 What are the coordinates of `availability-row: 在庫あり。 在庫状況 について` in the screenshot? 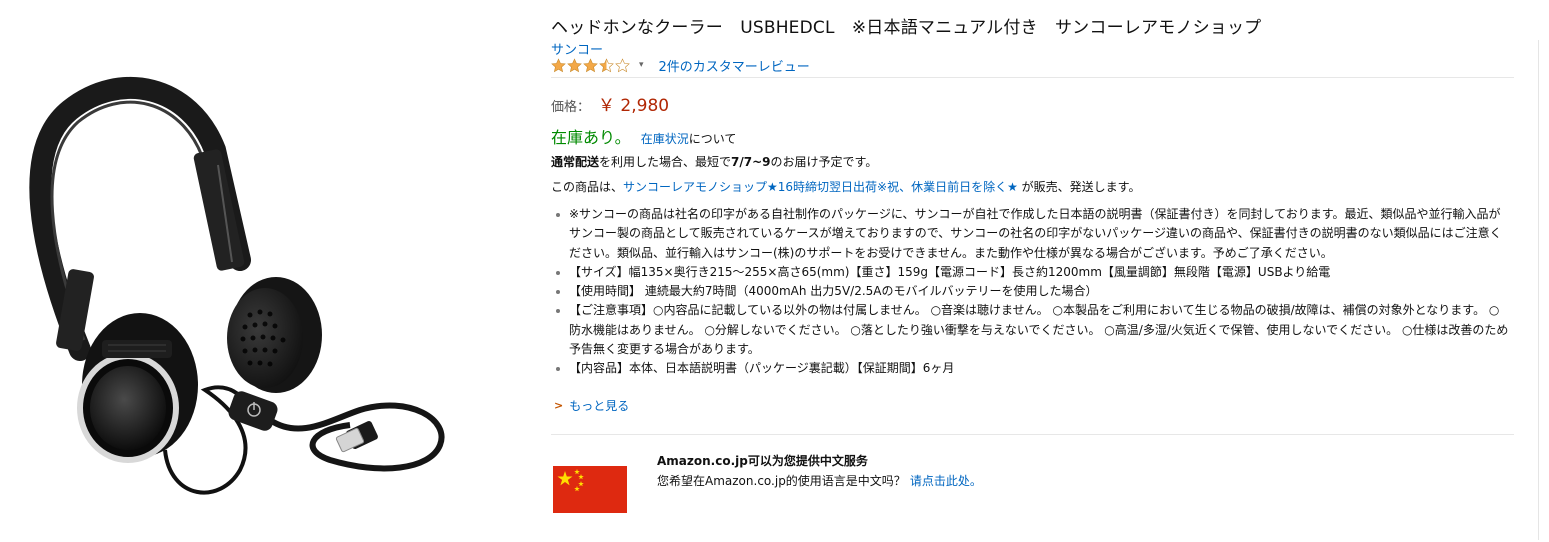 It's located at (643, 136).